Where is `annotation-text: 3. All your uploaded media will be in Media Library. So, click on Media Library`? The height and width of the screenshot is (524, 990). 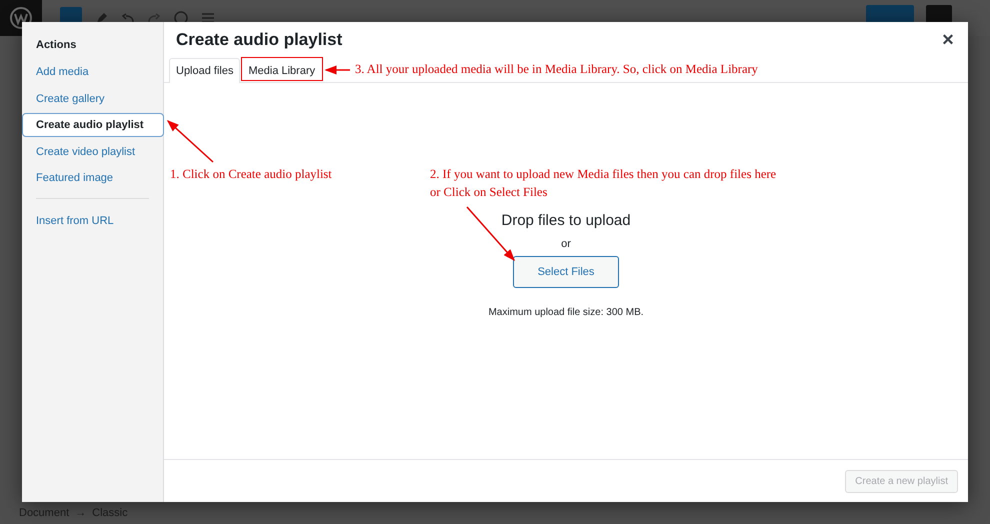 annotation-text: 3. All your uploaded media will be in Media Library. So, click on Media Library is located at coordinates (556, 69).